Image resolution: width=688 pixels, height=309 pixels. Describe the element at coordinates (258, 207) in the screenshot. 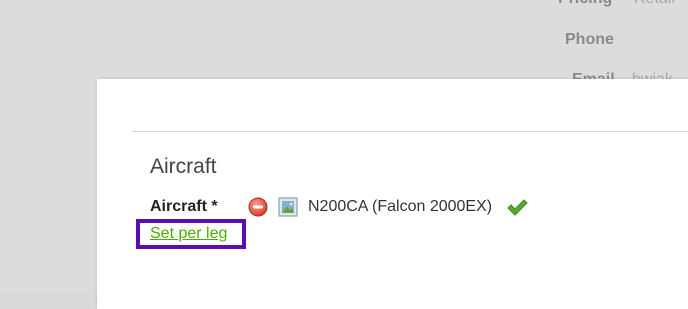

I see `remove-icon` at that location.